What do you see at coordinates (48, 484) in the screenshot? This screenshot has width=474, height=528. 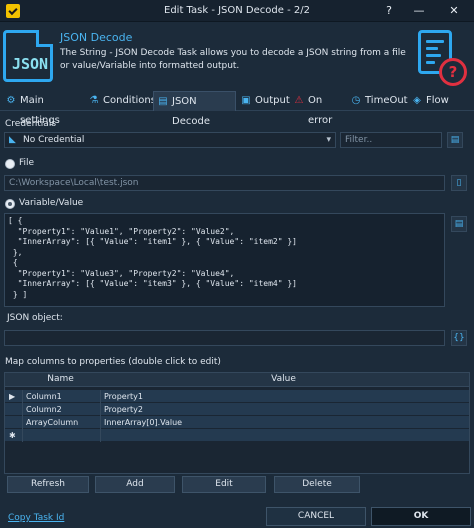 I see `refresh-button: Refresh` at bounding box center [48, 484].